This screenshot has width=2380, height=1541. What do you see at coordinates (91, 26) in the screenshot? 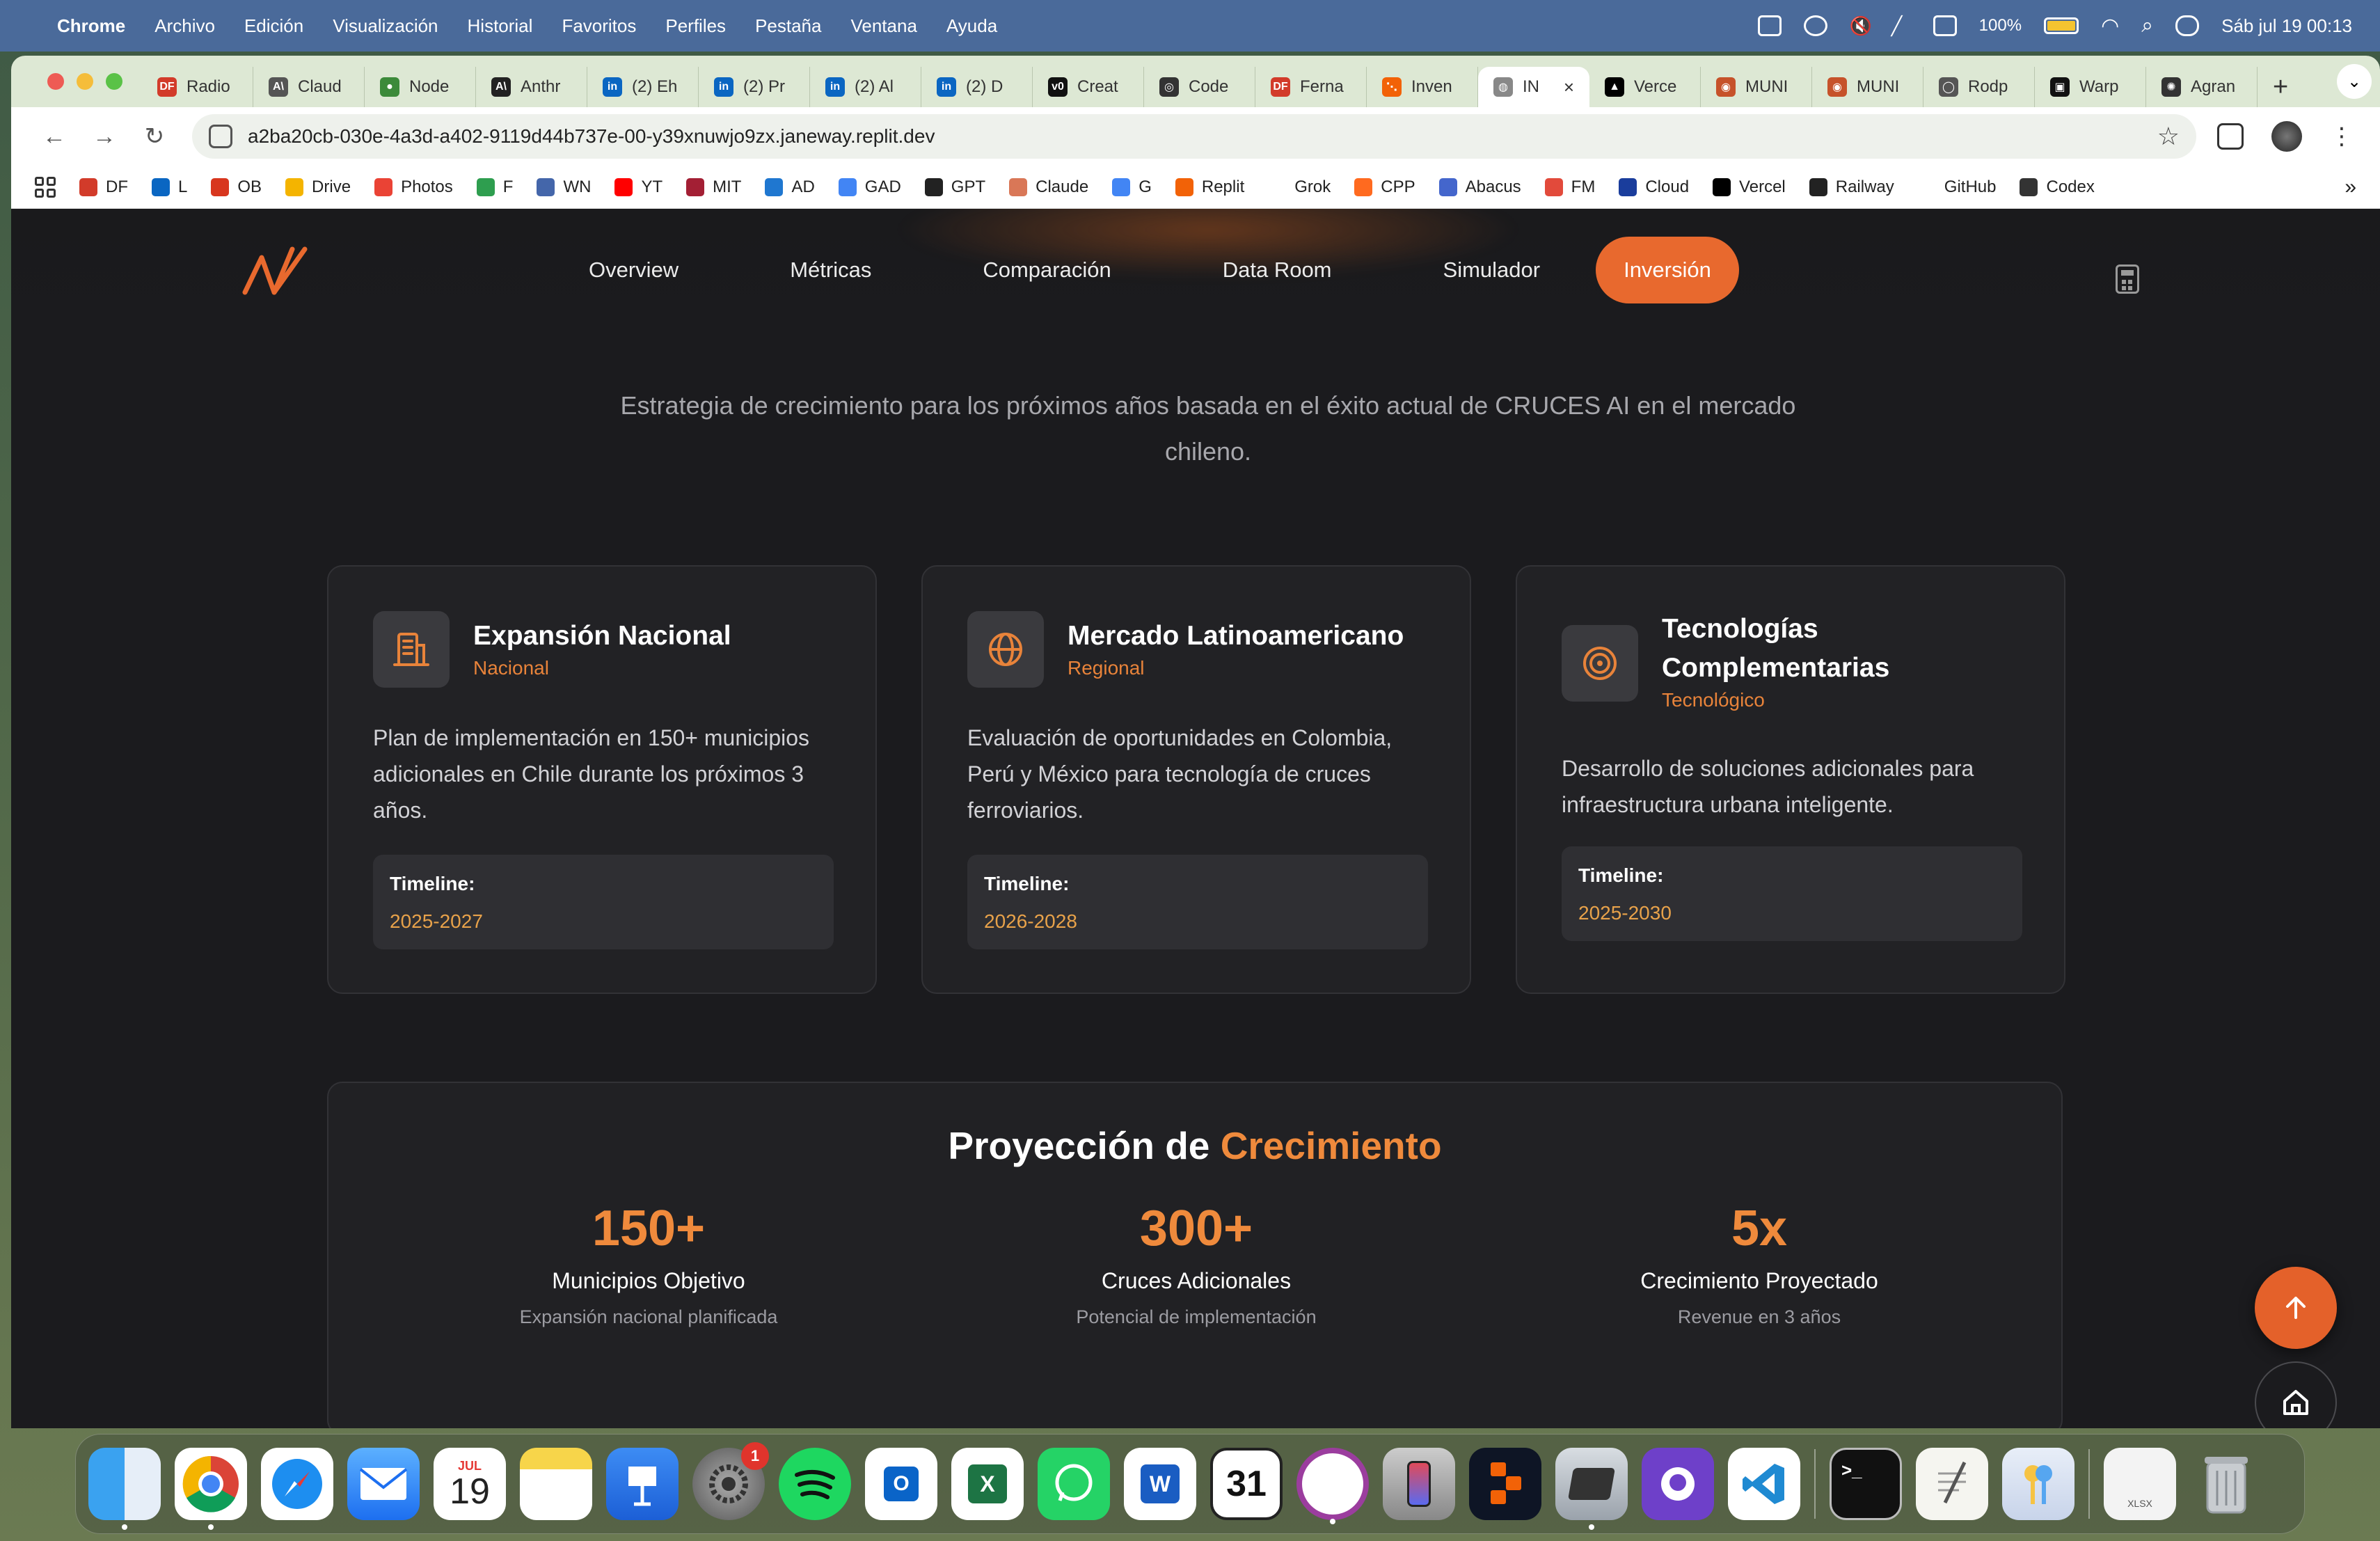
I see `menu-app-name: Chrome` at bounding box center [91, 26].